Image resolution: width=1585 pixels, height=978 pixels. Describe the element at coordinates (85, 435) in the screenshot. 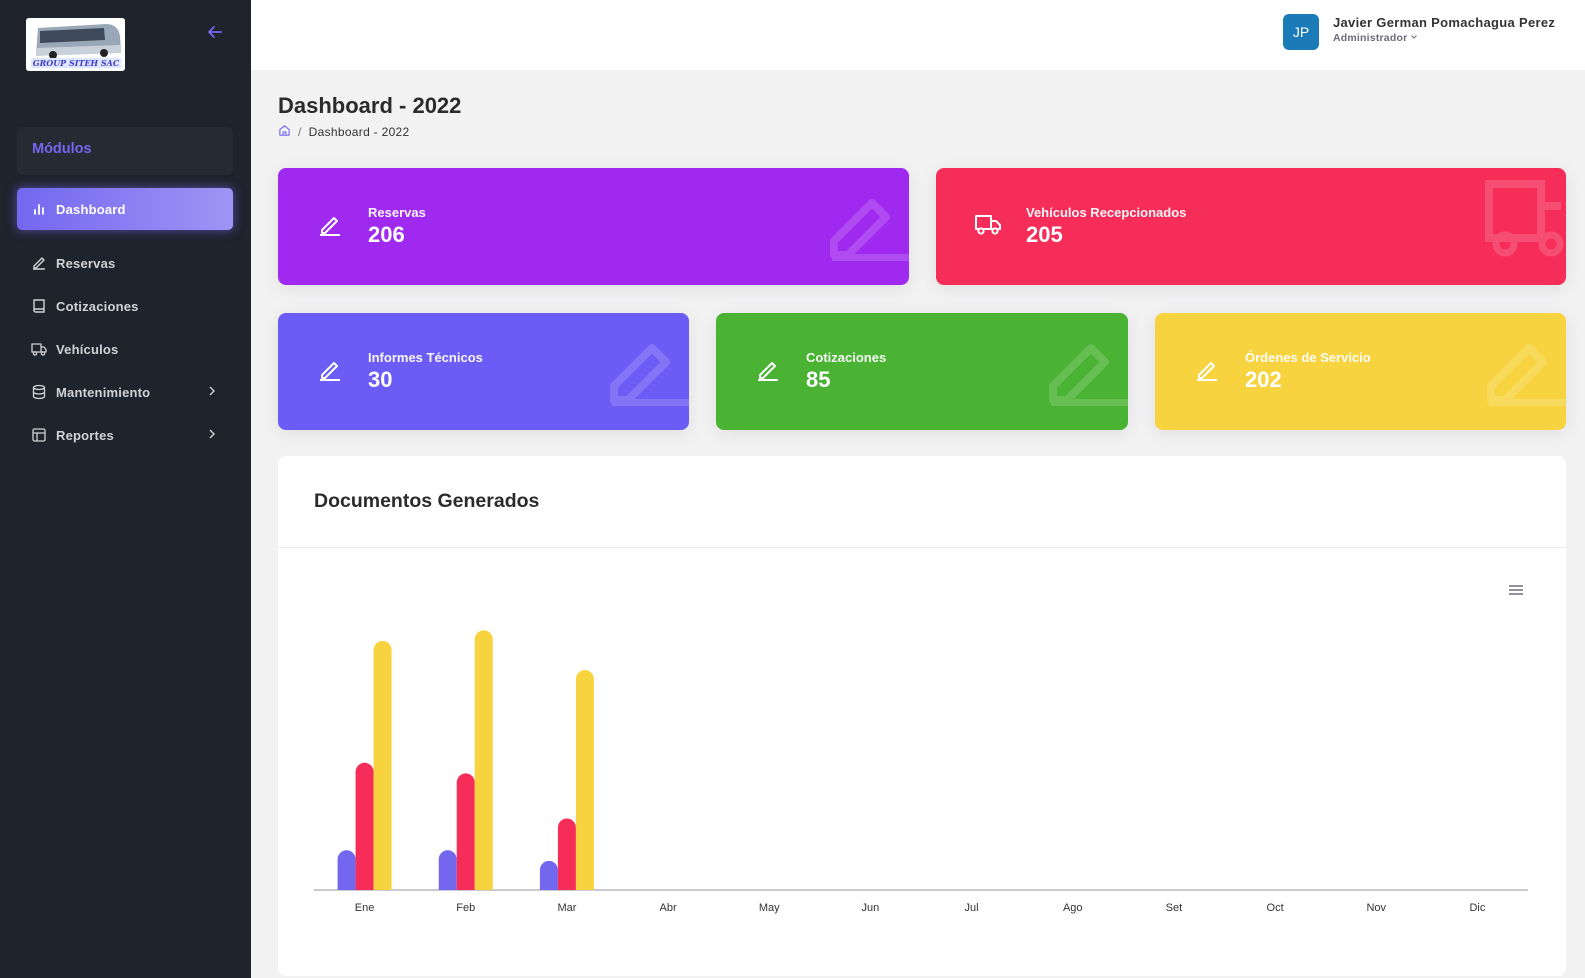

I see `sidebar-item-label: Reportes` at that location.